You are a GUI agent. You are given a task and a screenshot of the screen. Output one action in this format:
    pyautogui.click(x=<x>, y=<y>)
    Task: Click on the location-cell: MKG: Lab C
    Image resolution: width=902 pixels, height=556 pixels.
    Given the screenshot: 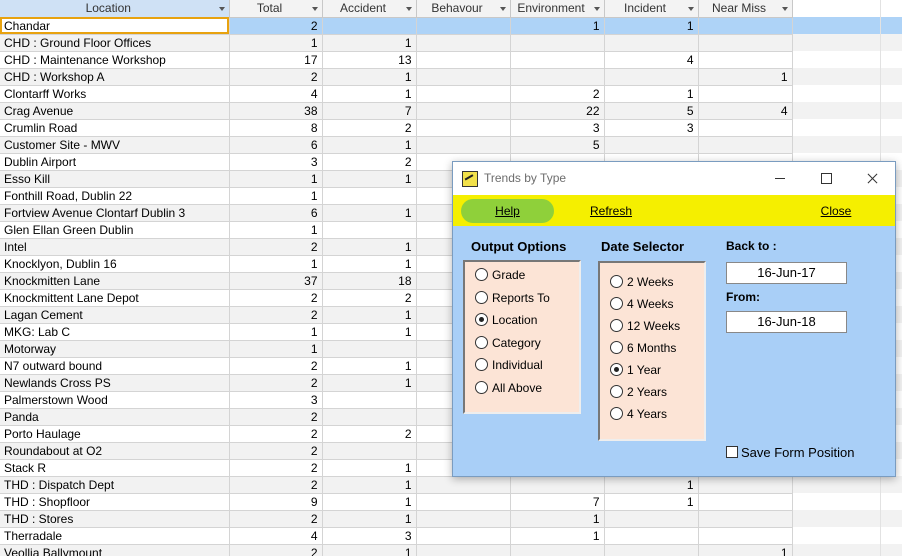 What is the action you would take?
    pyautogui.click(x=115, y=332)
    